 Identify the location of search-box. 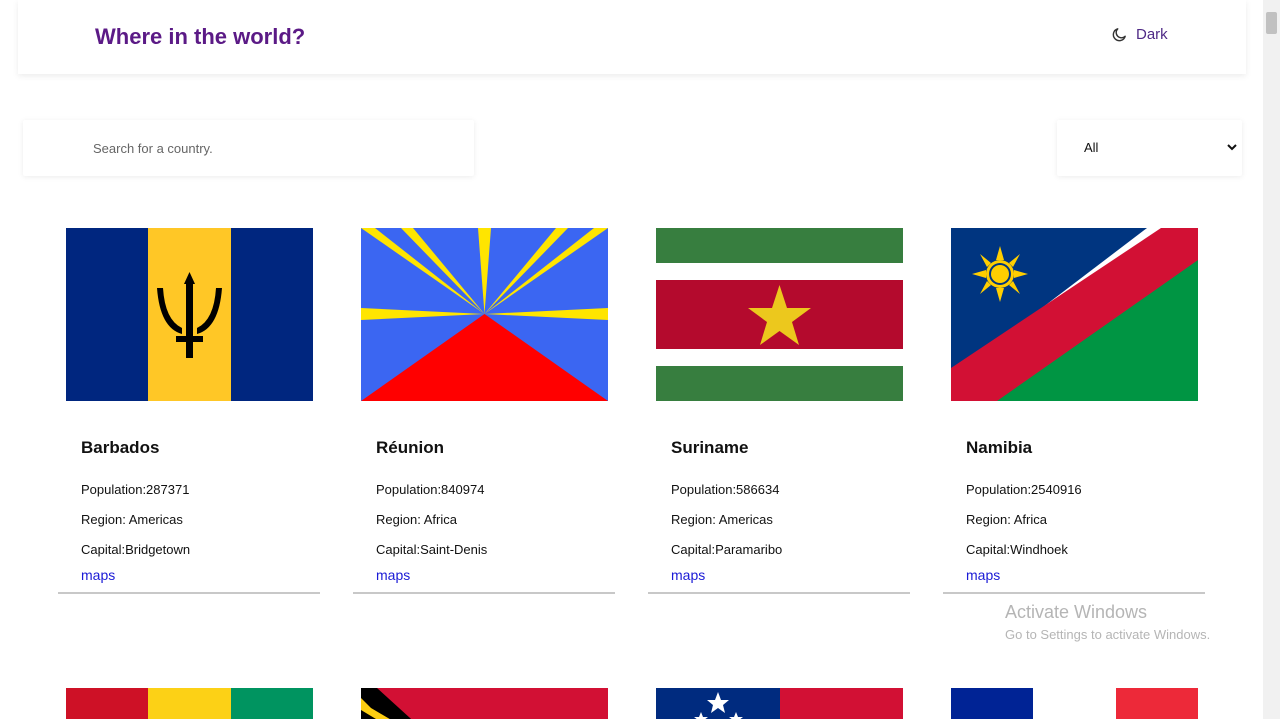
(248, 148).